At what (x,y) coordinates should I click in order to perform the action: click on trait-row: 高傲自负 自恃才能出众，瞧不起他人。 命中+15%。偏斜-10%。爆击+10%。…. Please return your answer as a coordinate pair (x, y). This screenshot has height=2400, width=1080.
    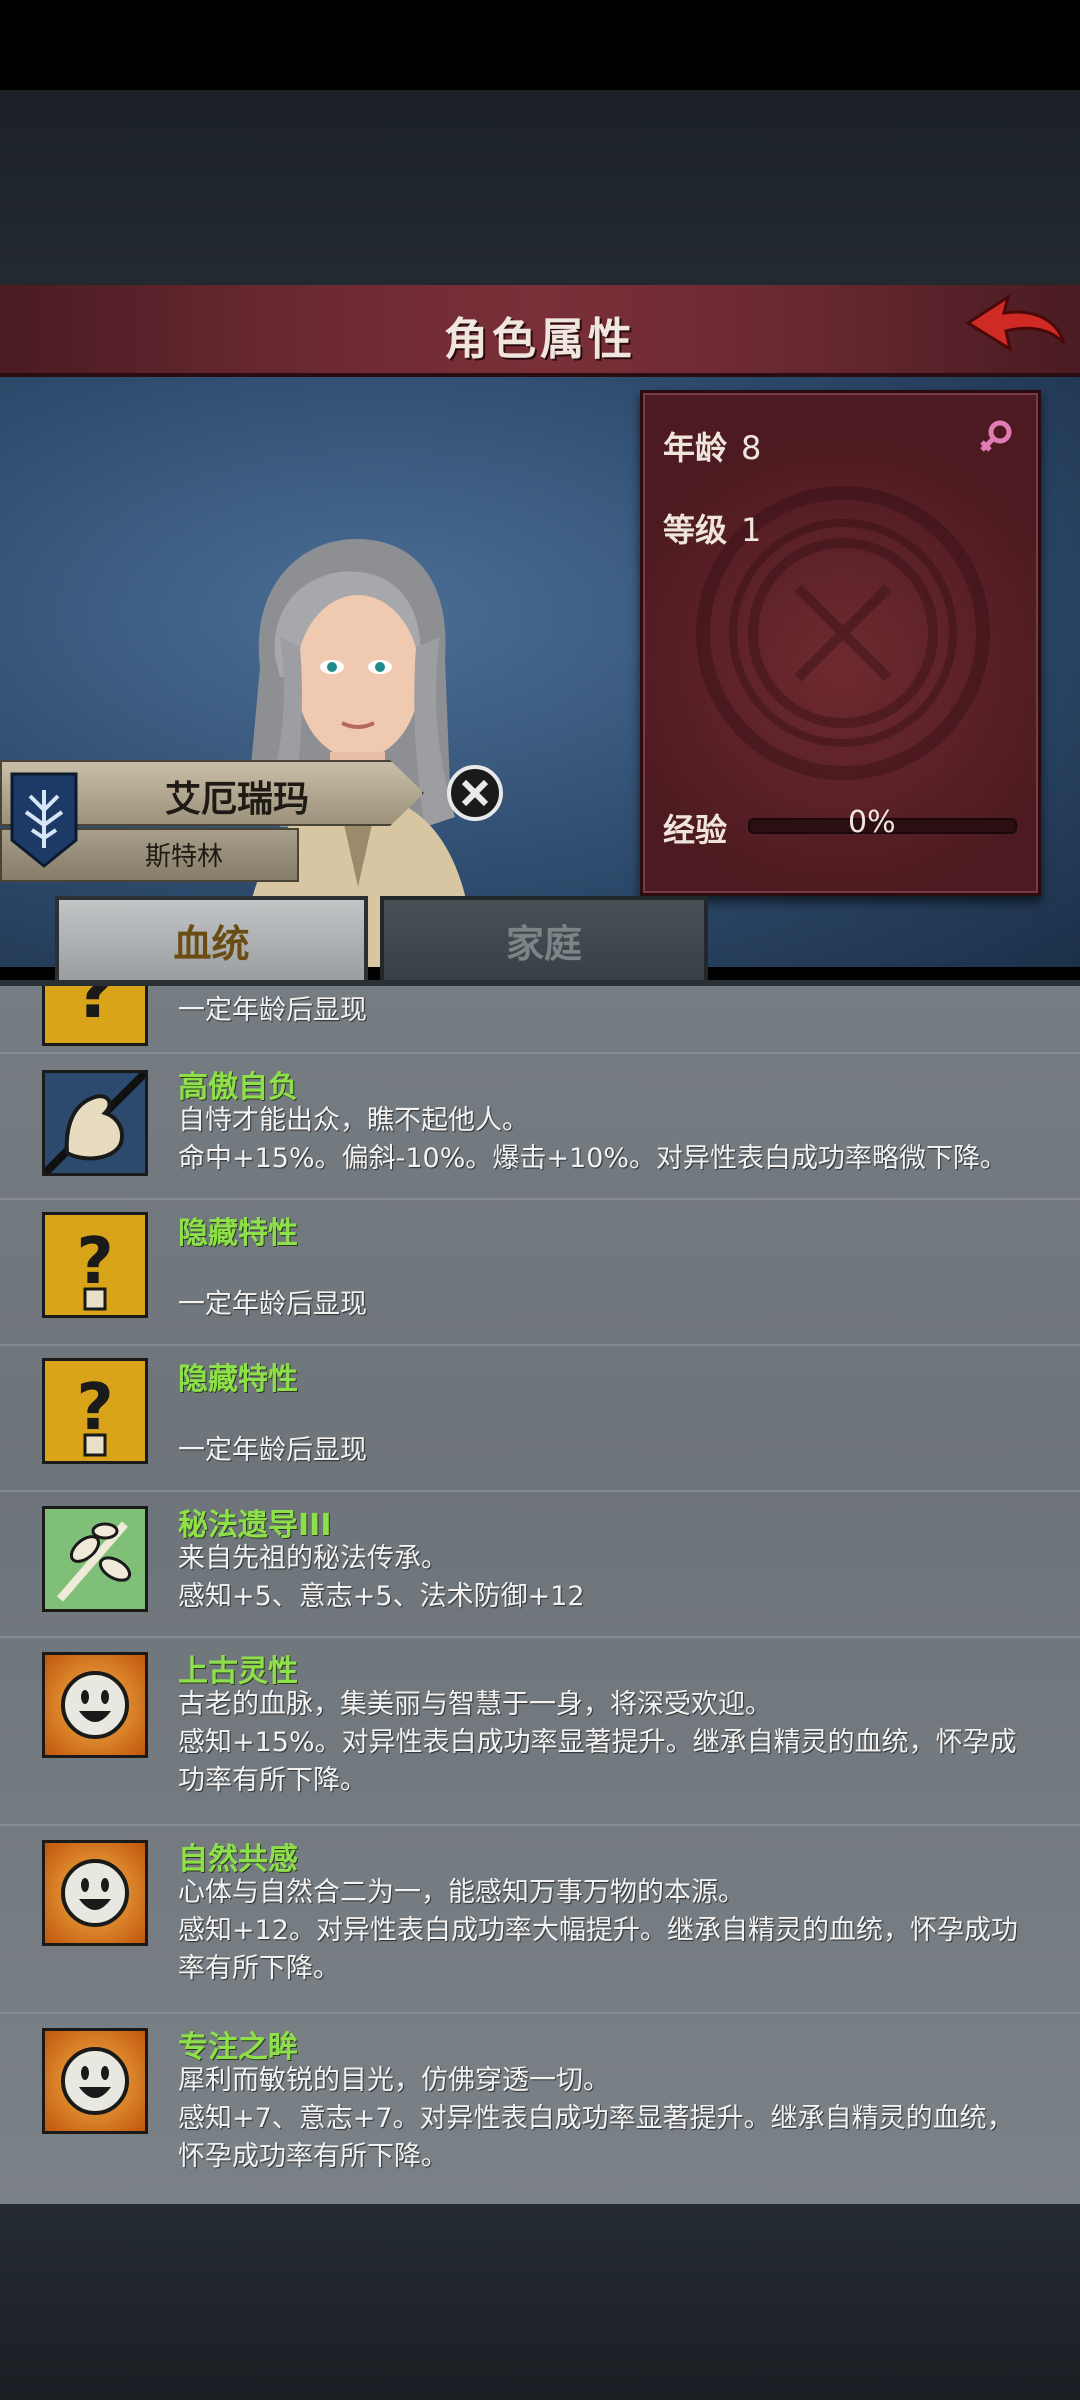
    Looking at the image, I should click on (540, 1126).